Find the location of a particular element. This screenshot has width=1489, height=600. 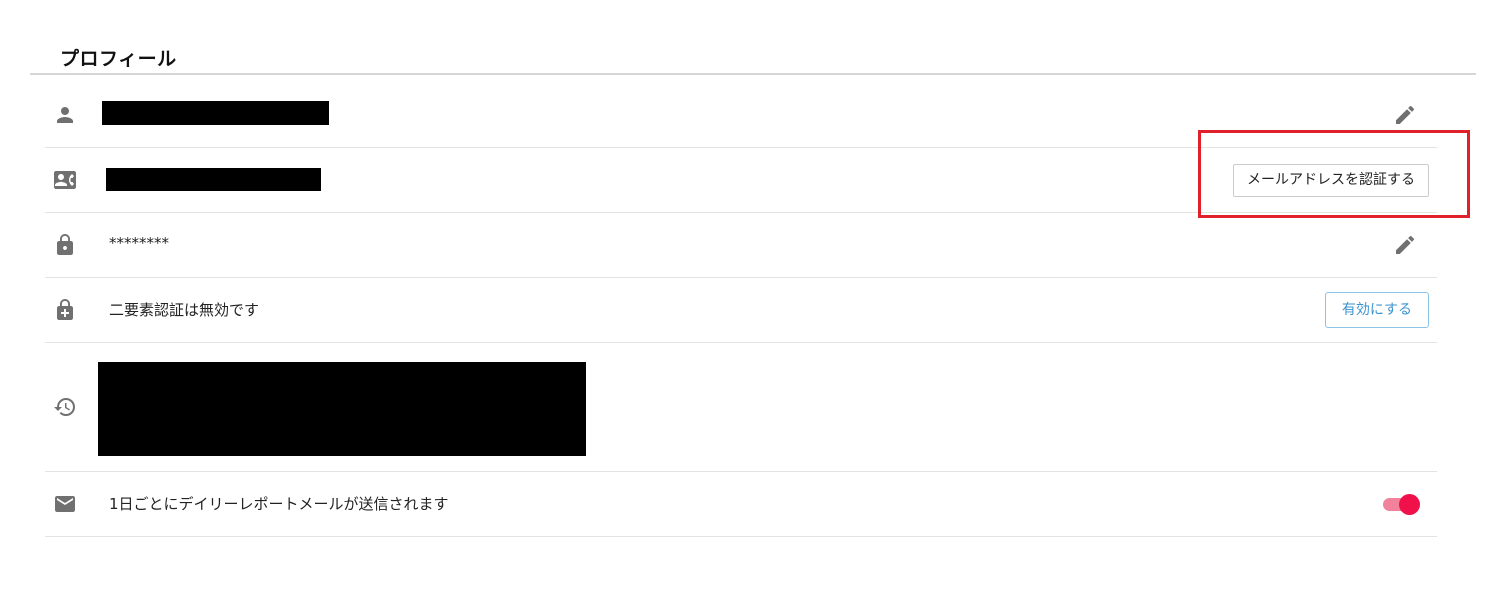

history-redacted is located at coordinates (342, 409).